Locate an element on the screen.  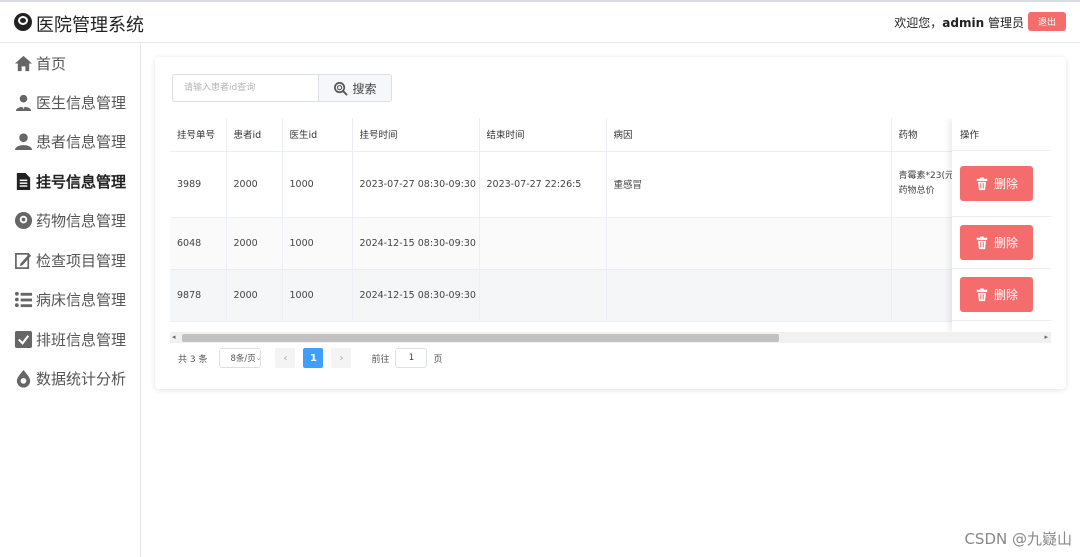
page-size-select: 8条/页 ⌄ is located at coordinates (240, 358).